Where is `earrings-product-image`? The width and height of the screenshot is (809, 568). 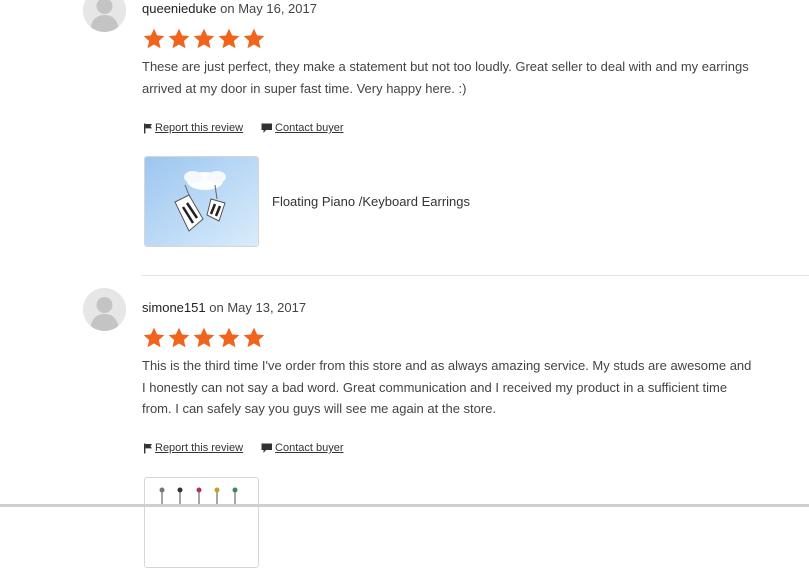 earrings-product-image is located at coordinates (201, 201).